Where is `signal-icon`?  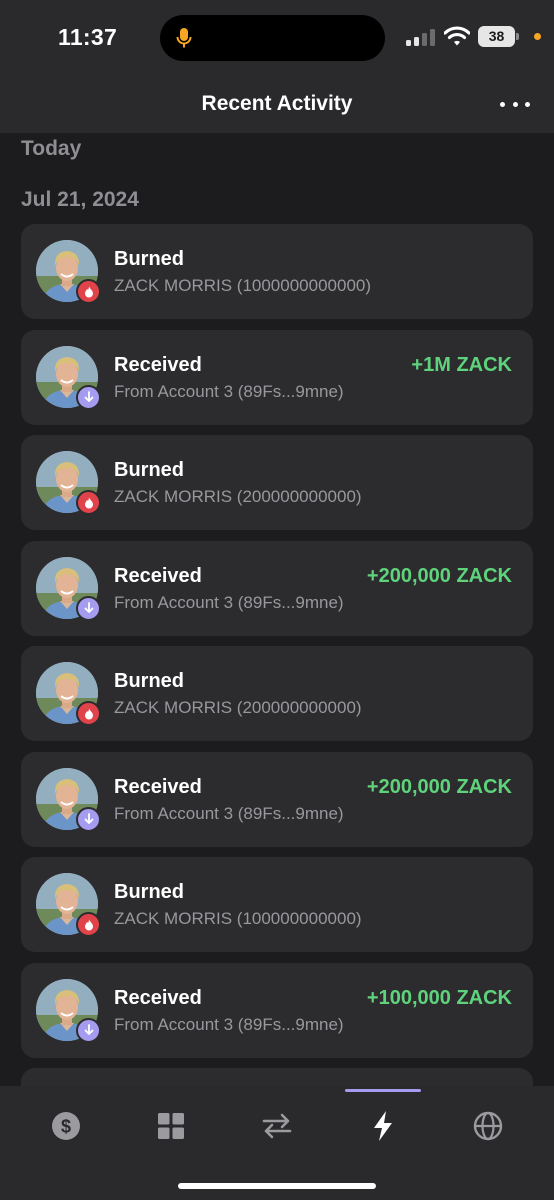 signal-icon is located at coordinates (421, 37).